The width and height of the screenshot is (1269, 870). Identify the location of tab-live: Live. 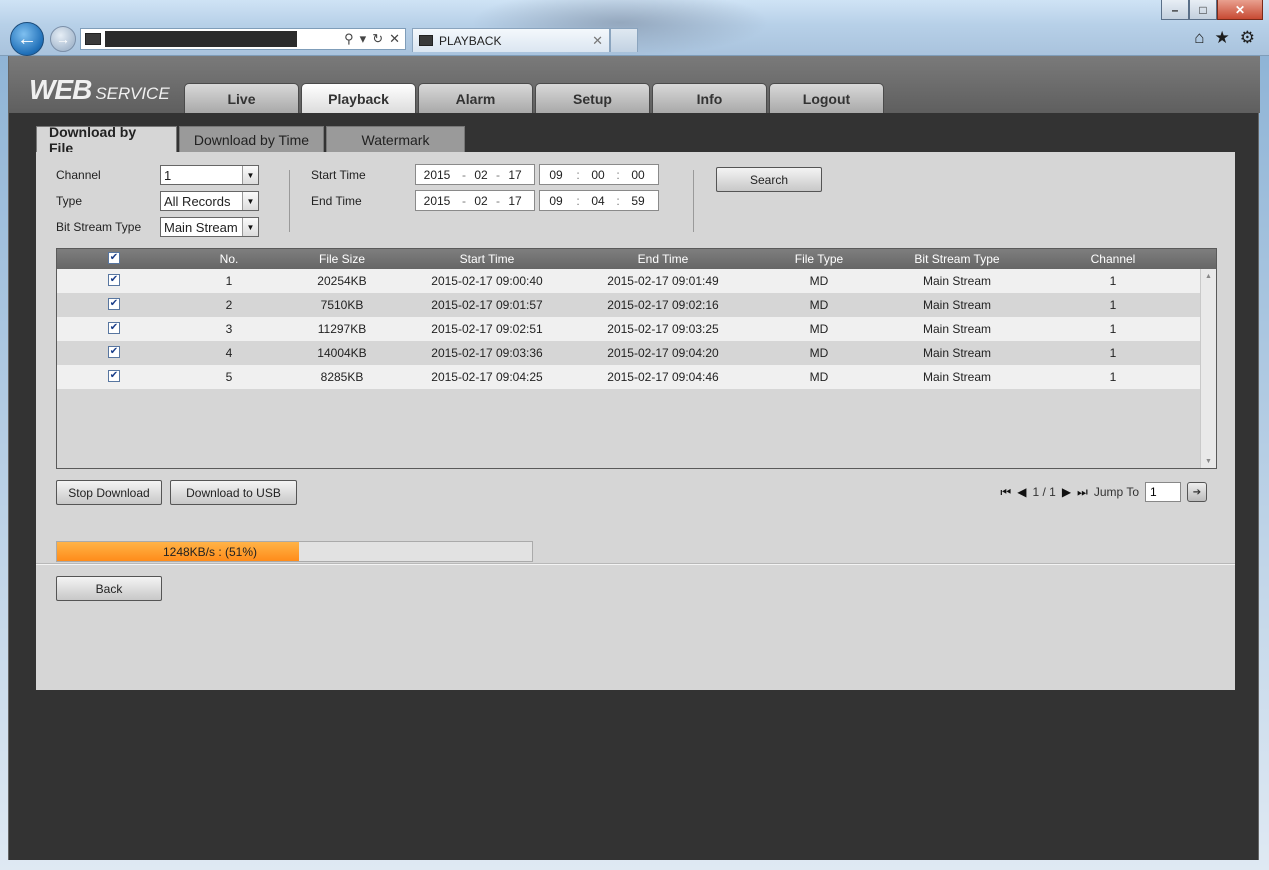
(241, 98).